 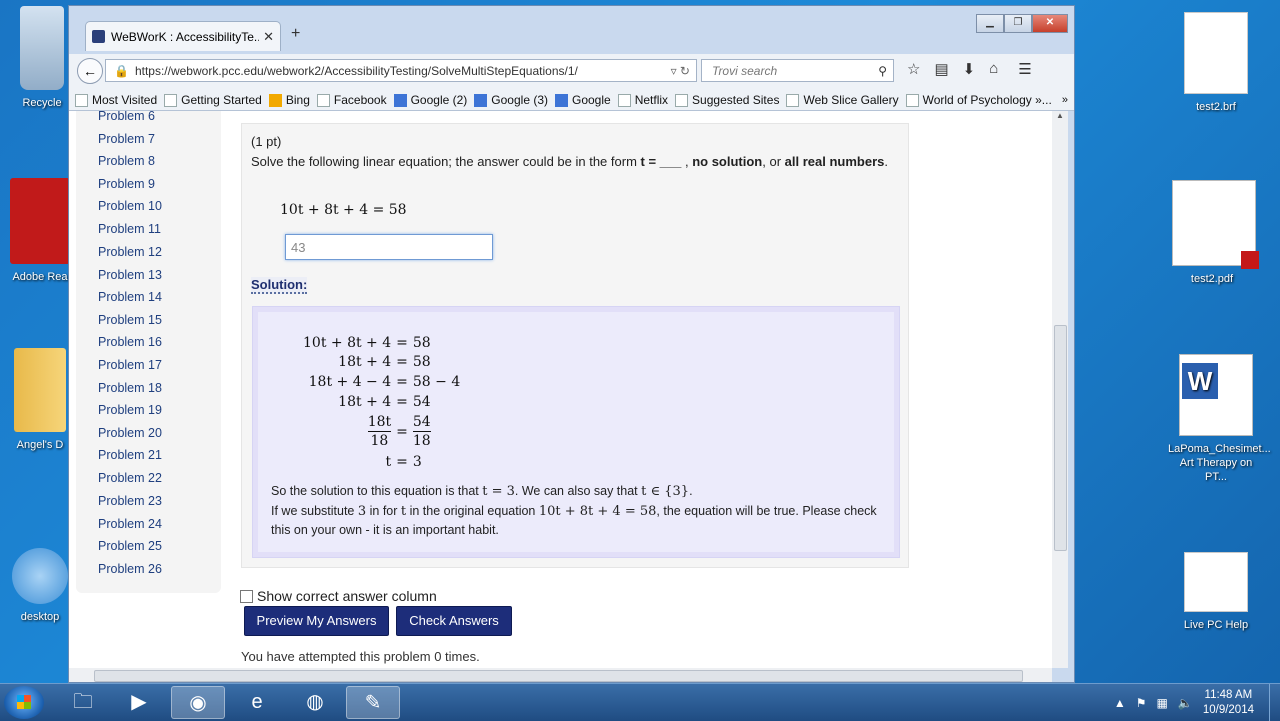 I want to click on vertical-scrollbar: ▲, so click(x=1060, y=389).